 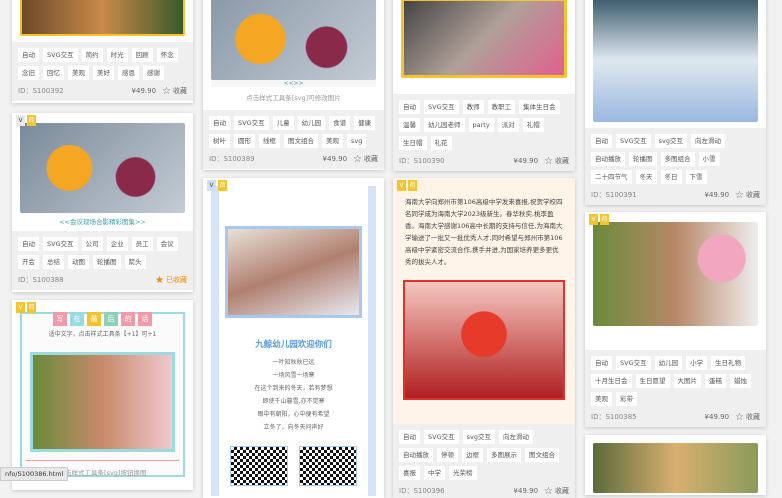 What do you see at coordinates (103, 73) in the screenshot?
I see `tag: 美好` at bounding box center [103, 73].